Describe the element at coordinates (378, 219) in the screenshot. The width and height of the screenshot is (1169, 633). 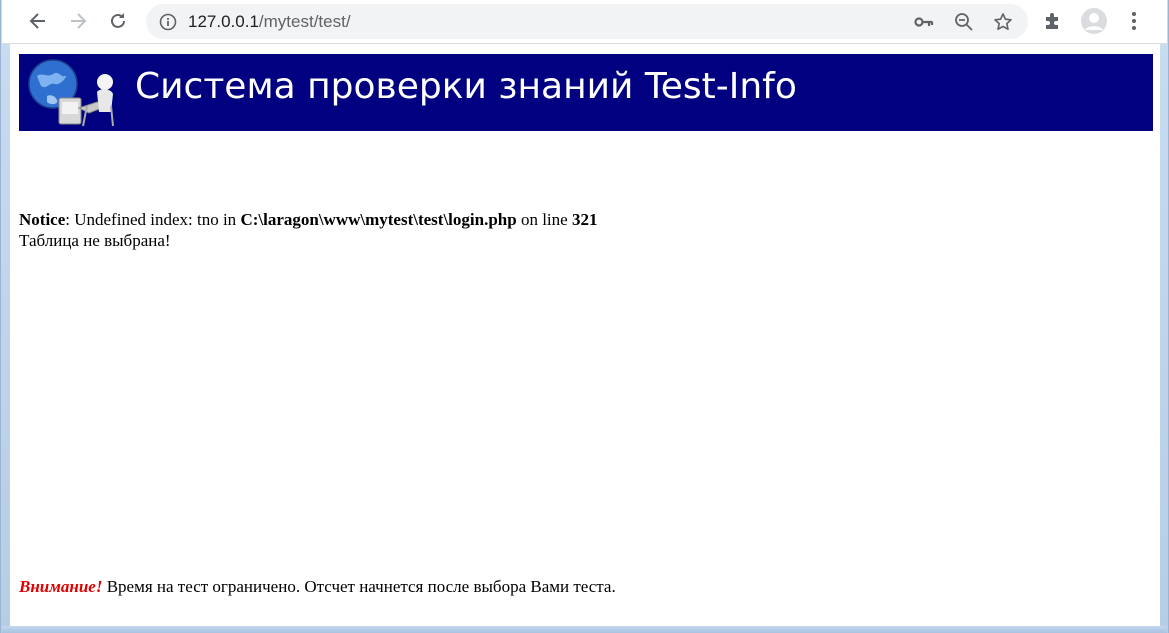
I see `notice-file: C:\laragon\www\mytest\test\login.php` at that location.